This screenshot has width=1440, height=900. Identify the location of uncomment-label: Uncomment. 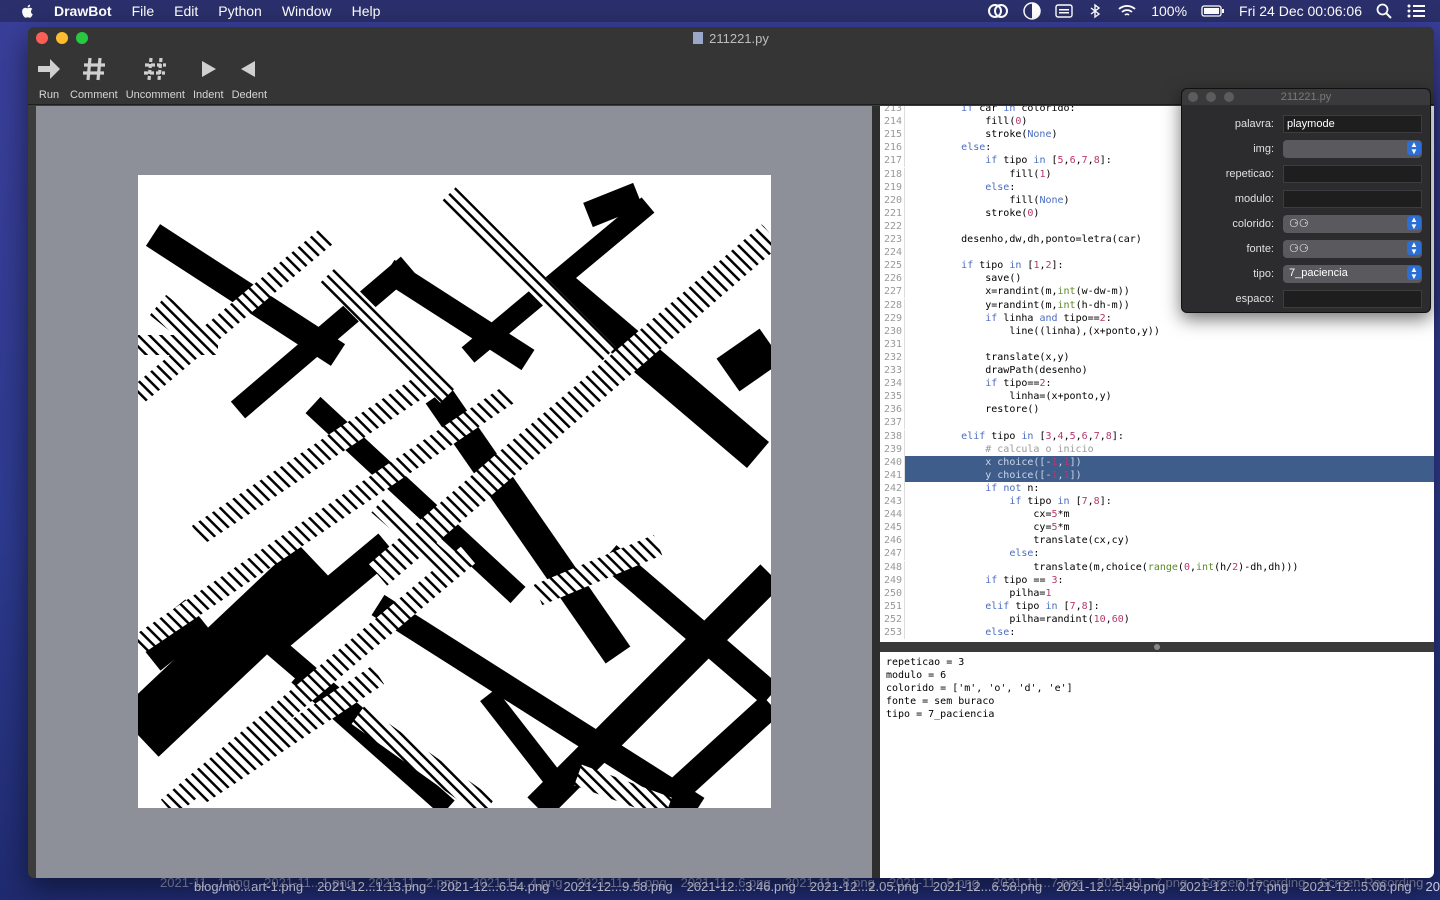
(155, 95).